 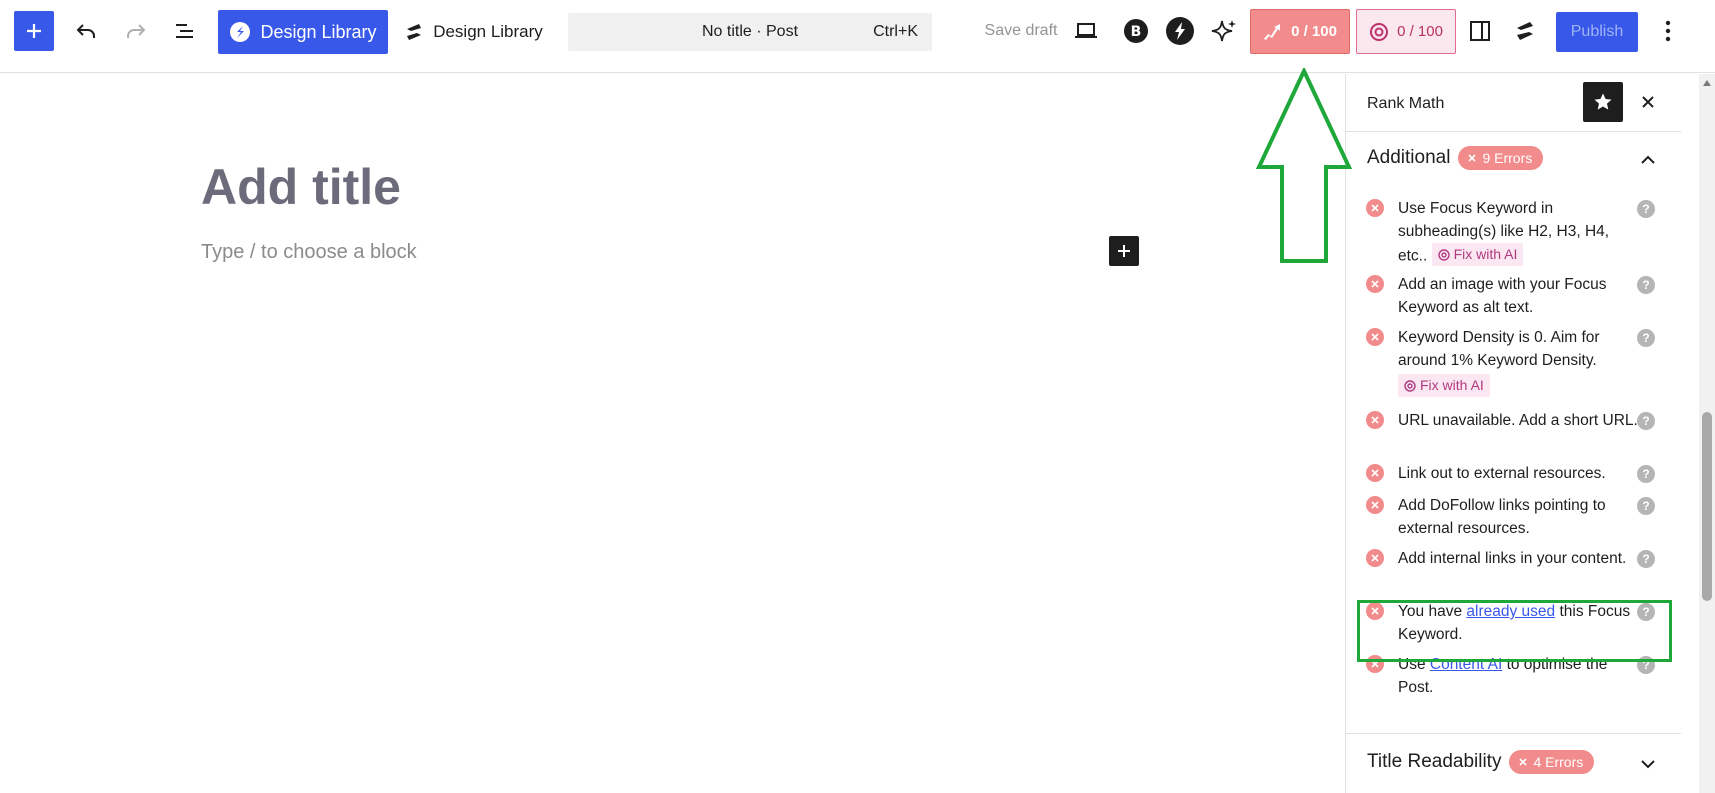 I want to click on preview-device-button, so click(x=1086, y=31).